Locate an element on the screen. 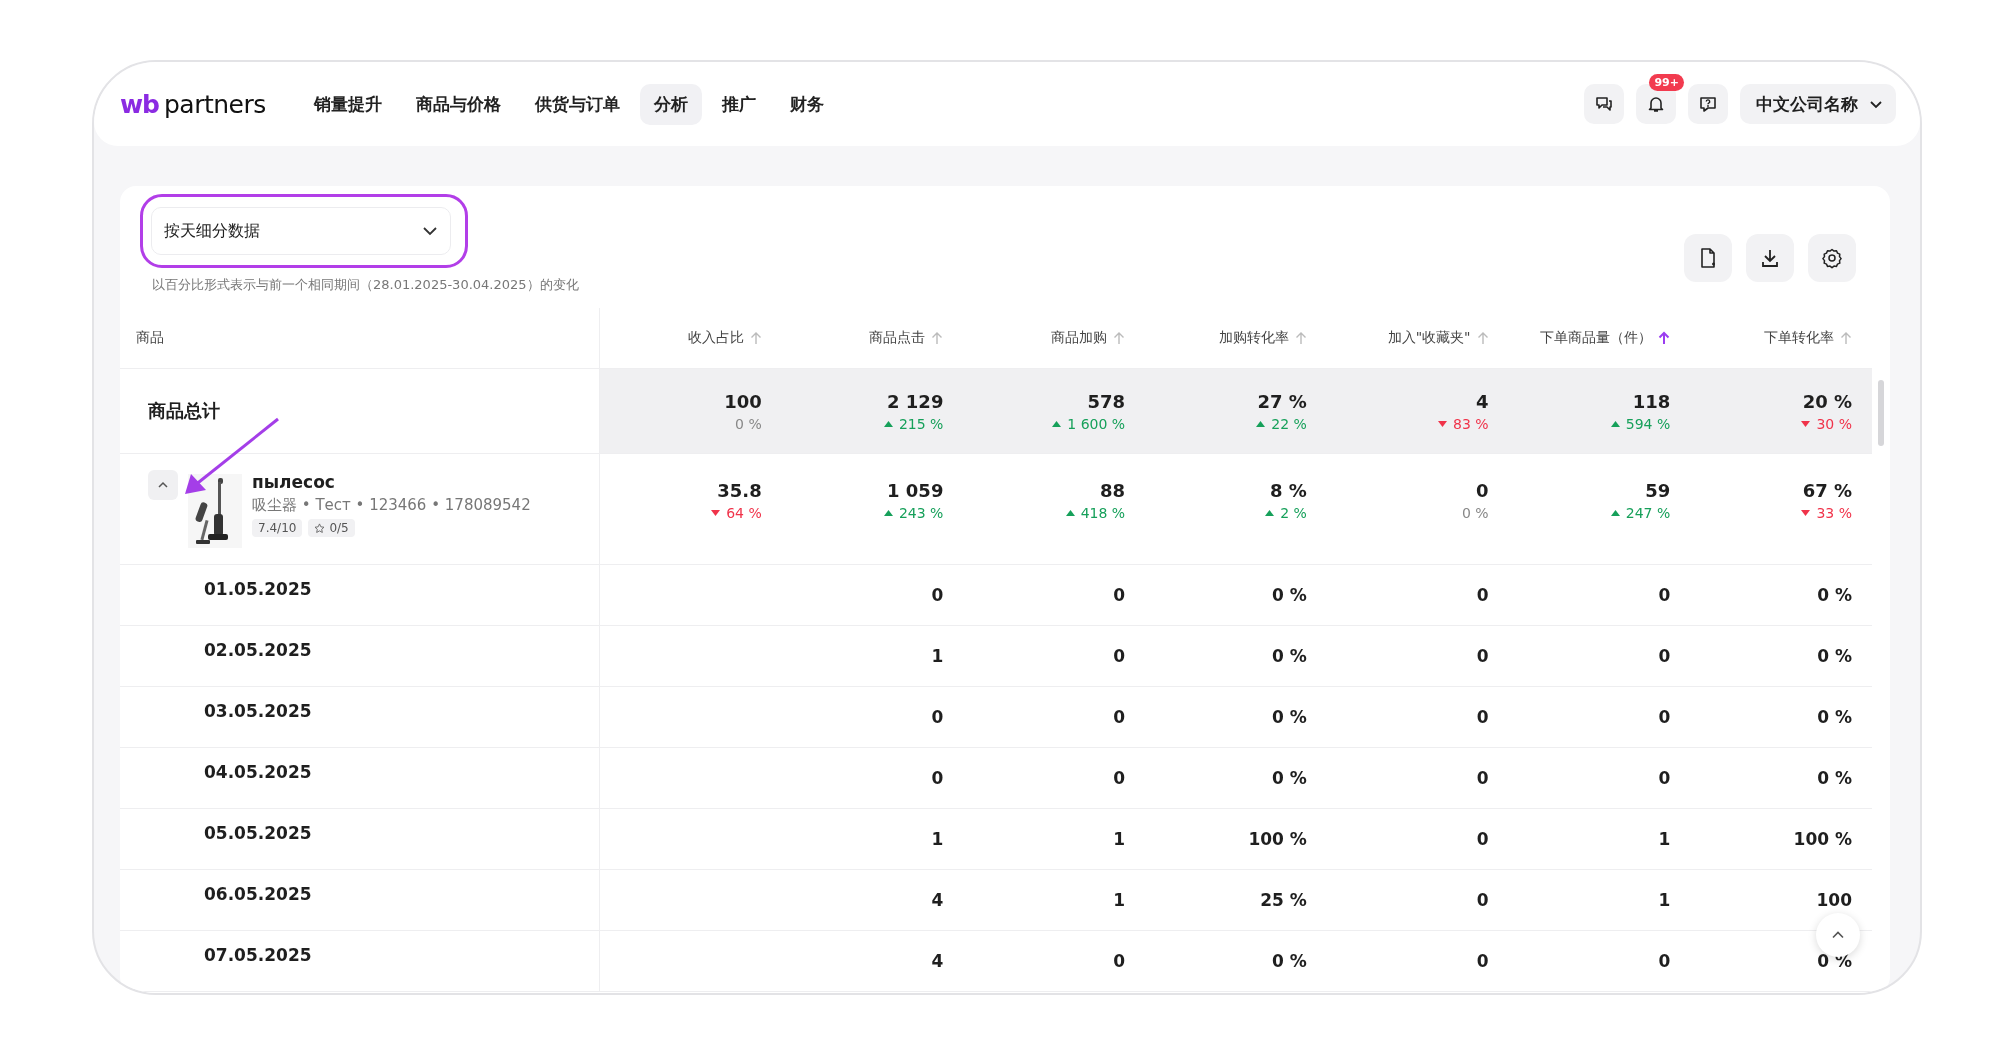 The width and height of the screenshot is (2016, 1059). column-header: 商品 is located at coordinates (150, 338).